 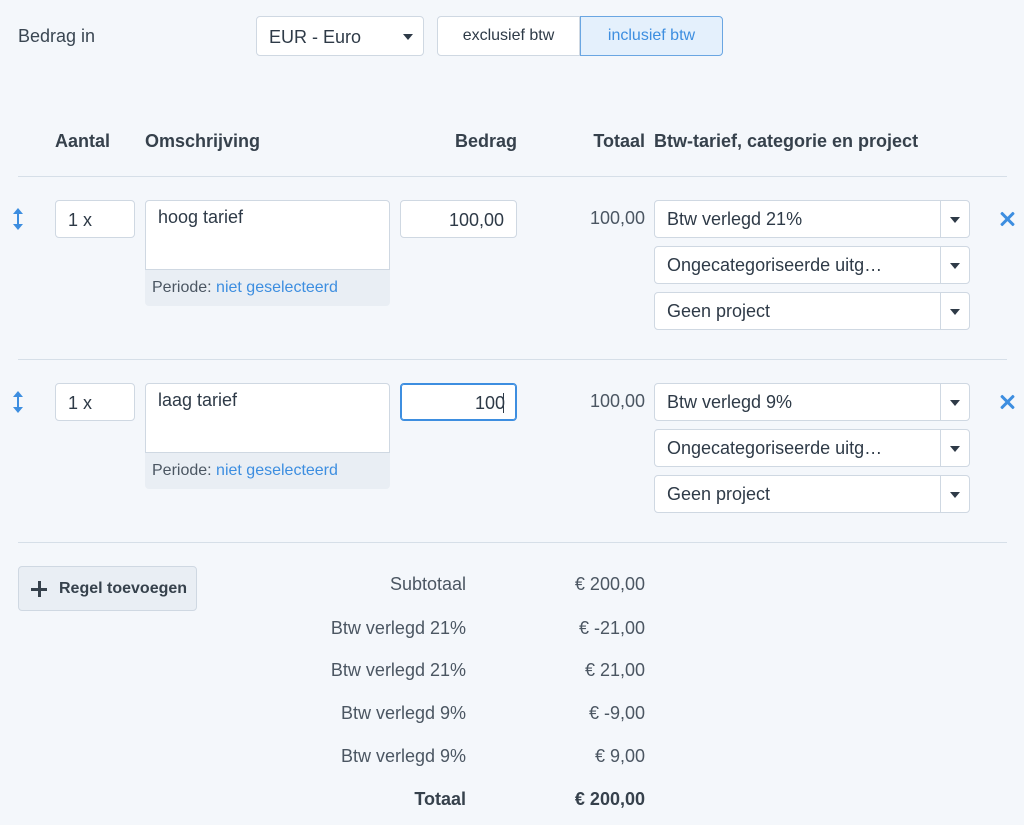 I want to click on currency-select: EUR - Euro, so click(x=340, y=36).